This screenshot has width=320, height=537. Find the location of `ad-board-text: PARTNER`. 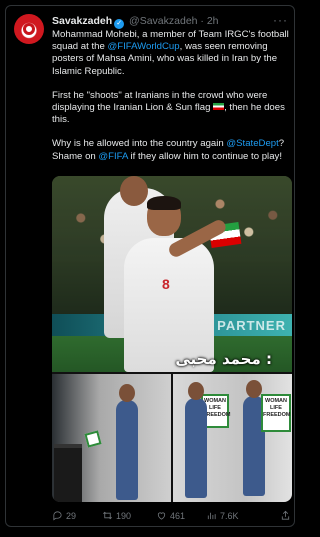

ad-board-text: PARTNER is located at coordinates (251, 325).